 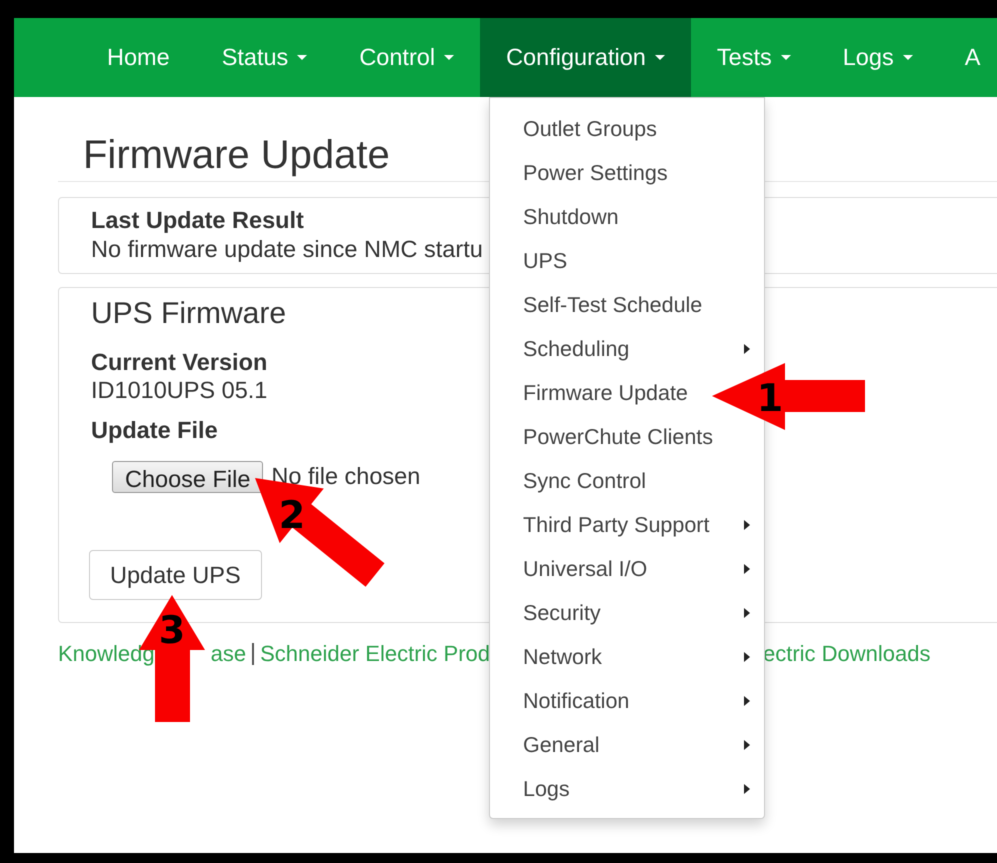 What do you see at coordinates (576, 349) in the screenshot?
I see `dropdown-menu-item: Scheduling` at bounding box center [576, 349].